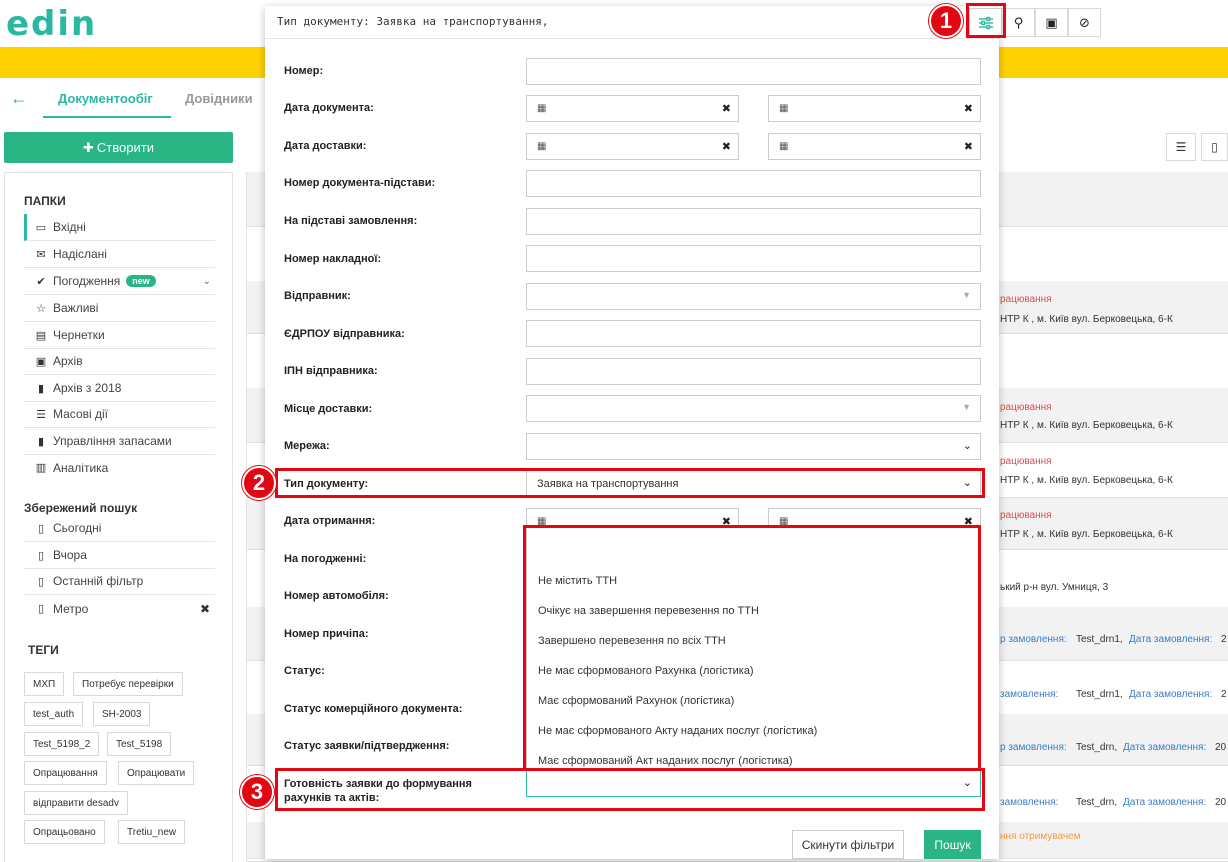 Image resolution: width=1228 pixels, height=862 pixels. I want to click on folder-label: Важливі, so click(76, 308).